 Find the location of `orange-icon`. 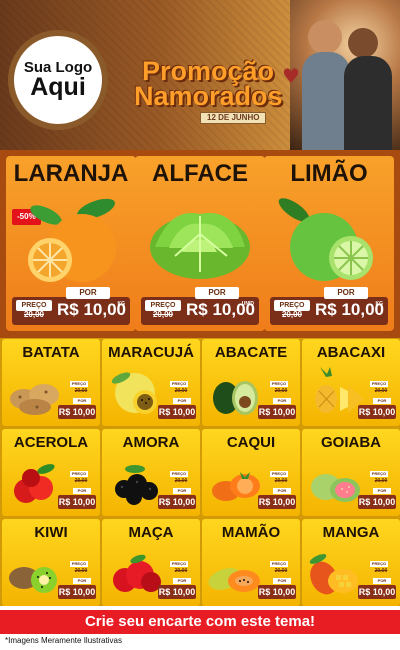

orange-icon is located at coordinates (72, 240).